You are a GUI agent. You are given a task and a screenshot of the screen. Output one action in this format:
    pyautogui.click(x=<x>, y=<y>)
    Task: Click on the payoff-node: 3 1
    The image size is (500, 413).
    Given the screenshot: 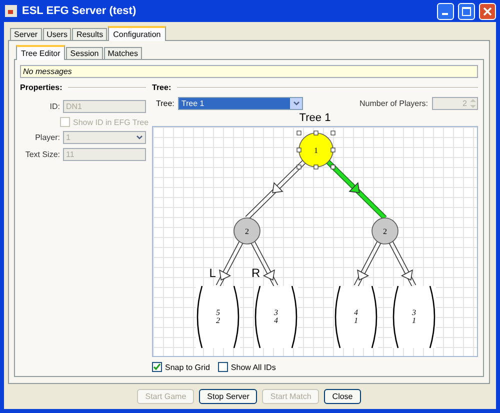 What is the action you would take?
    pyautogui.click(x=414, y=317)
    